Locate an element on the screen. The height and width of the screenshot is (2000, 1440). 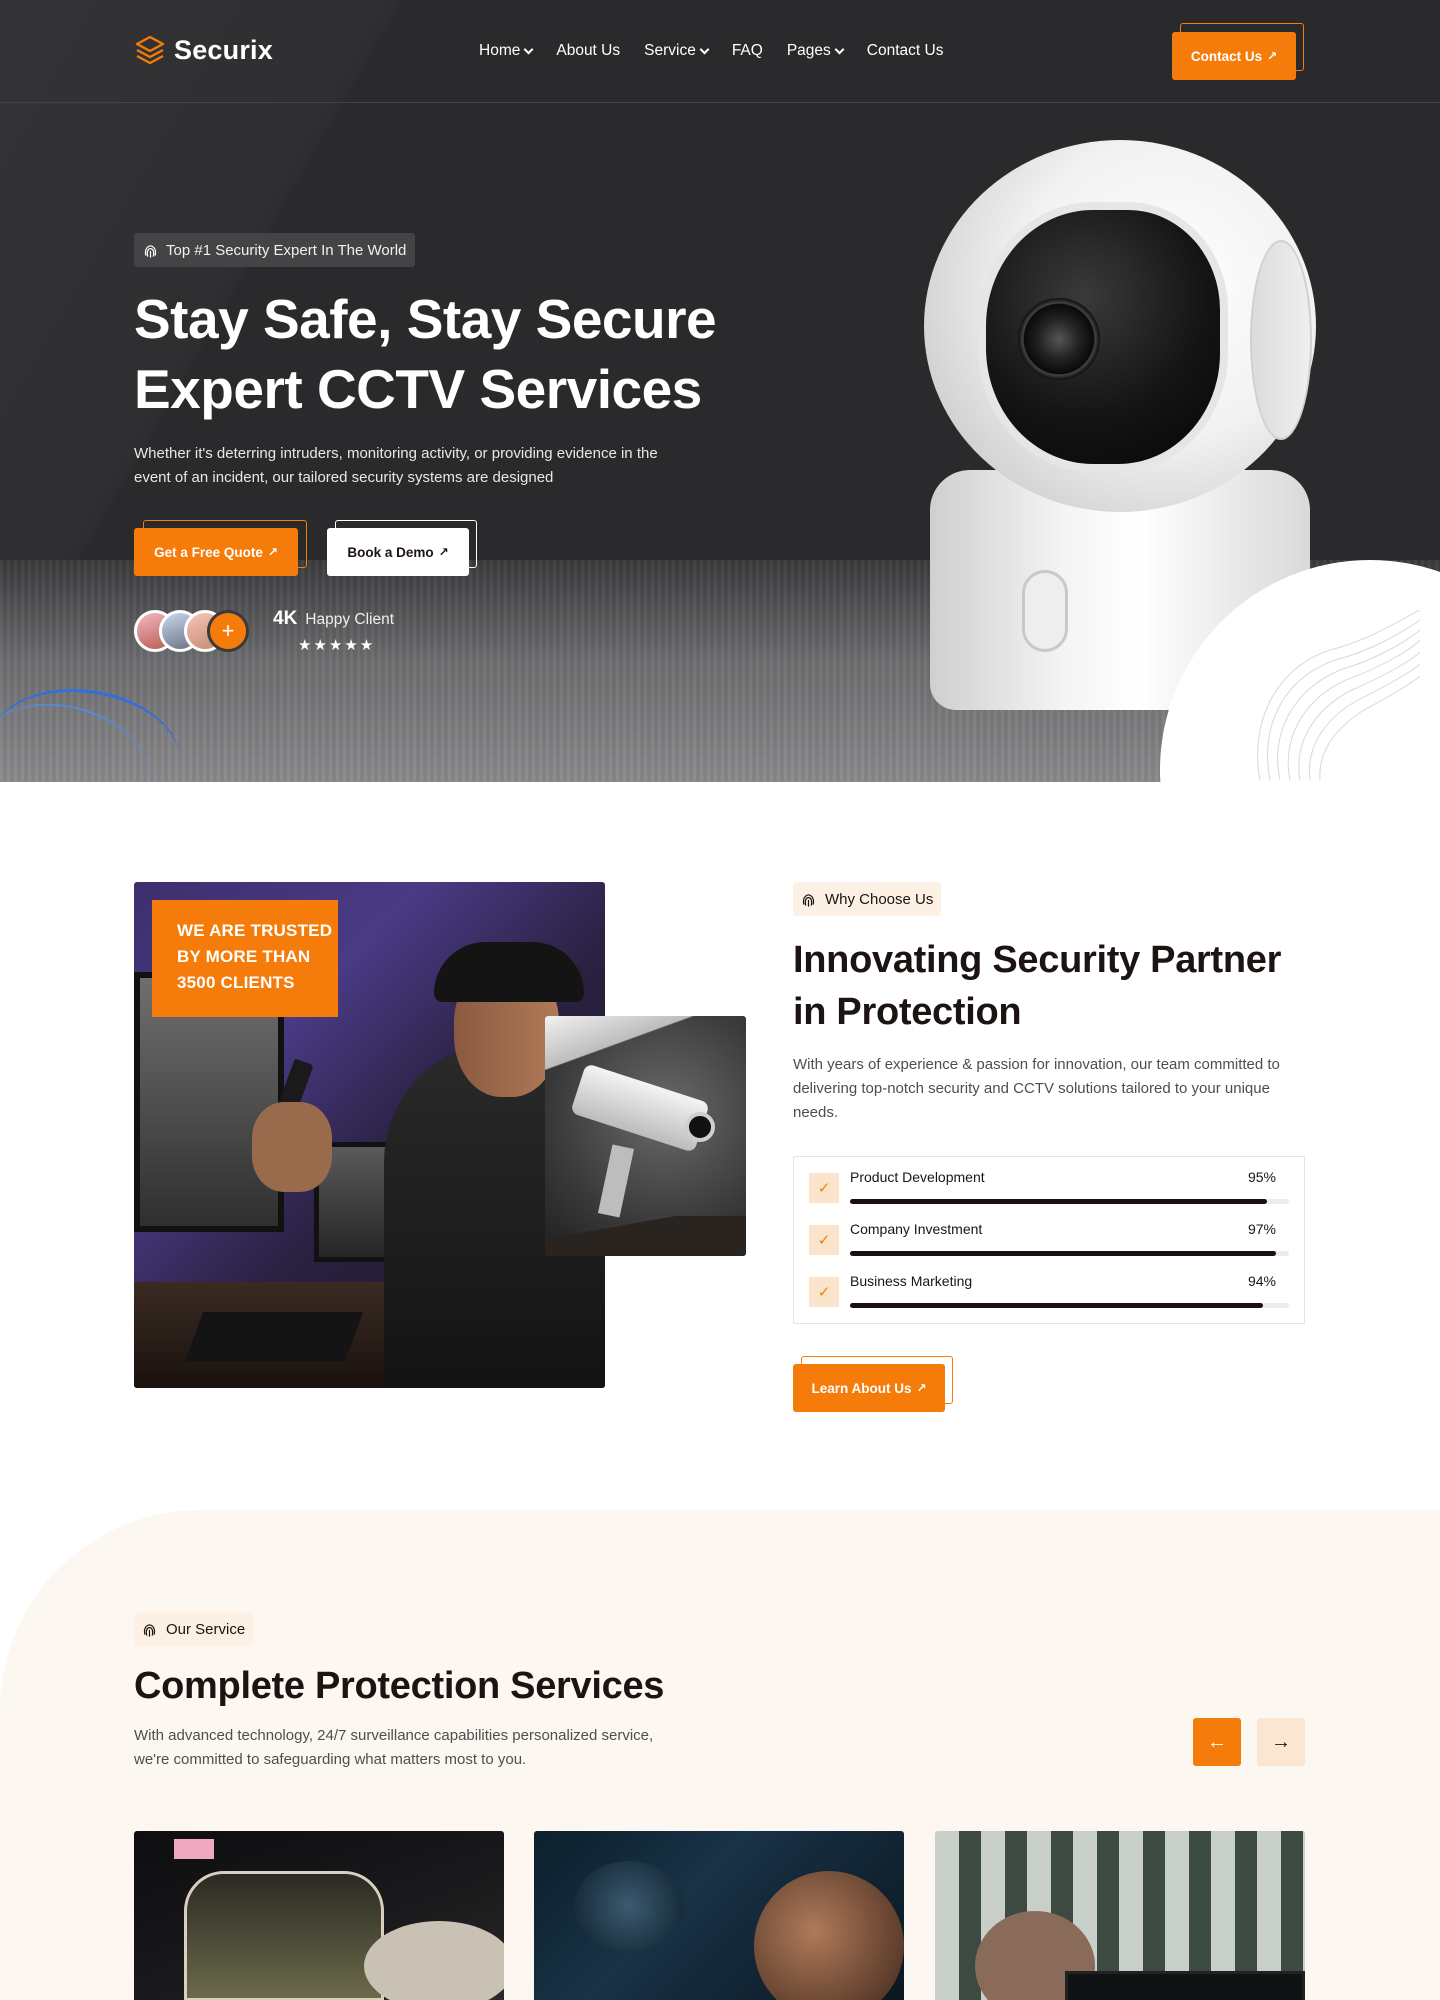
header-divider is located at coordinates (720, 102).